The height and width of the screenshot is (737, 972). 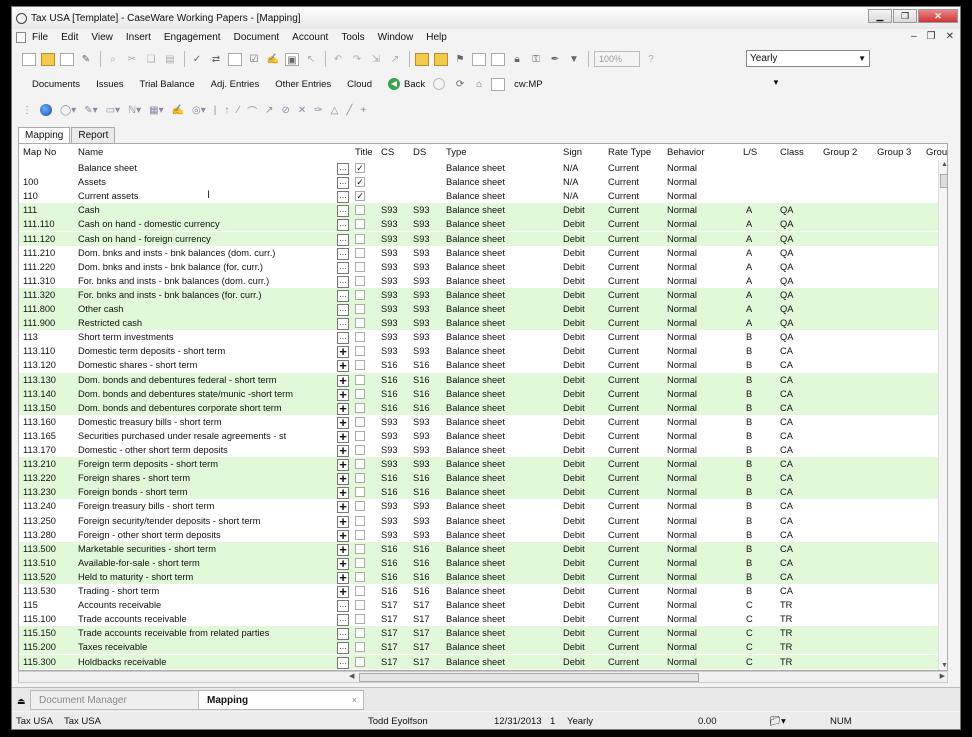 I want to click on col-sign: Sign, so click(x=572, y=152).